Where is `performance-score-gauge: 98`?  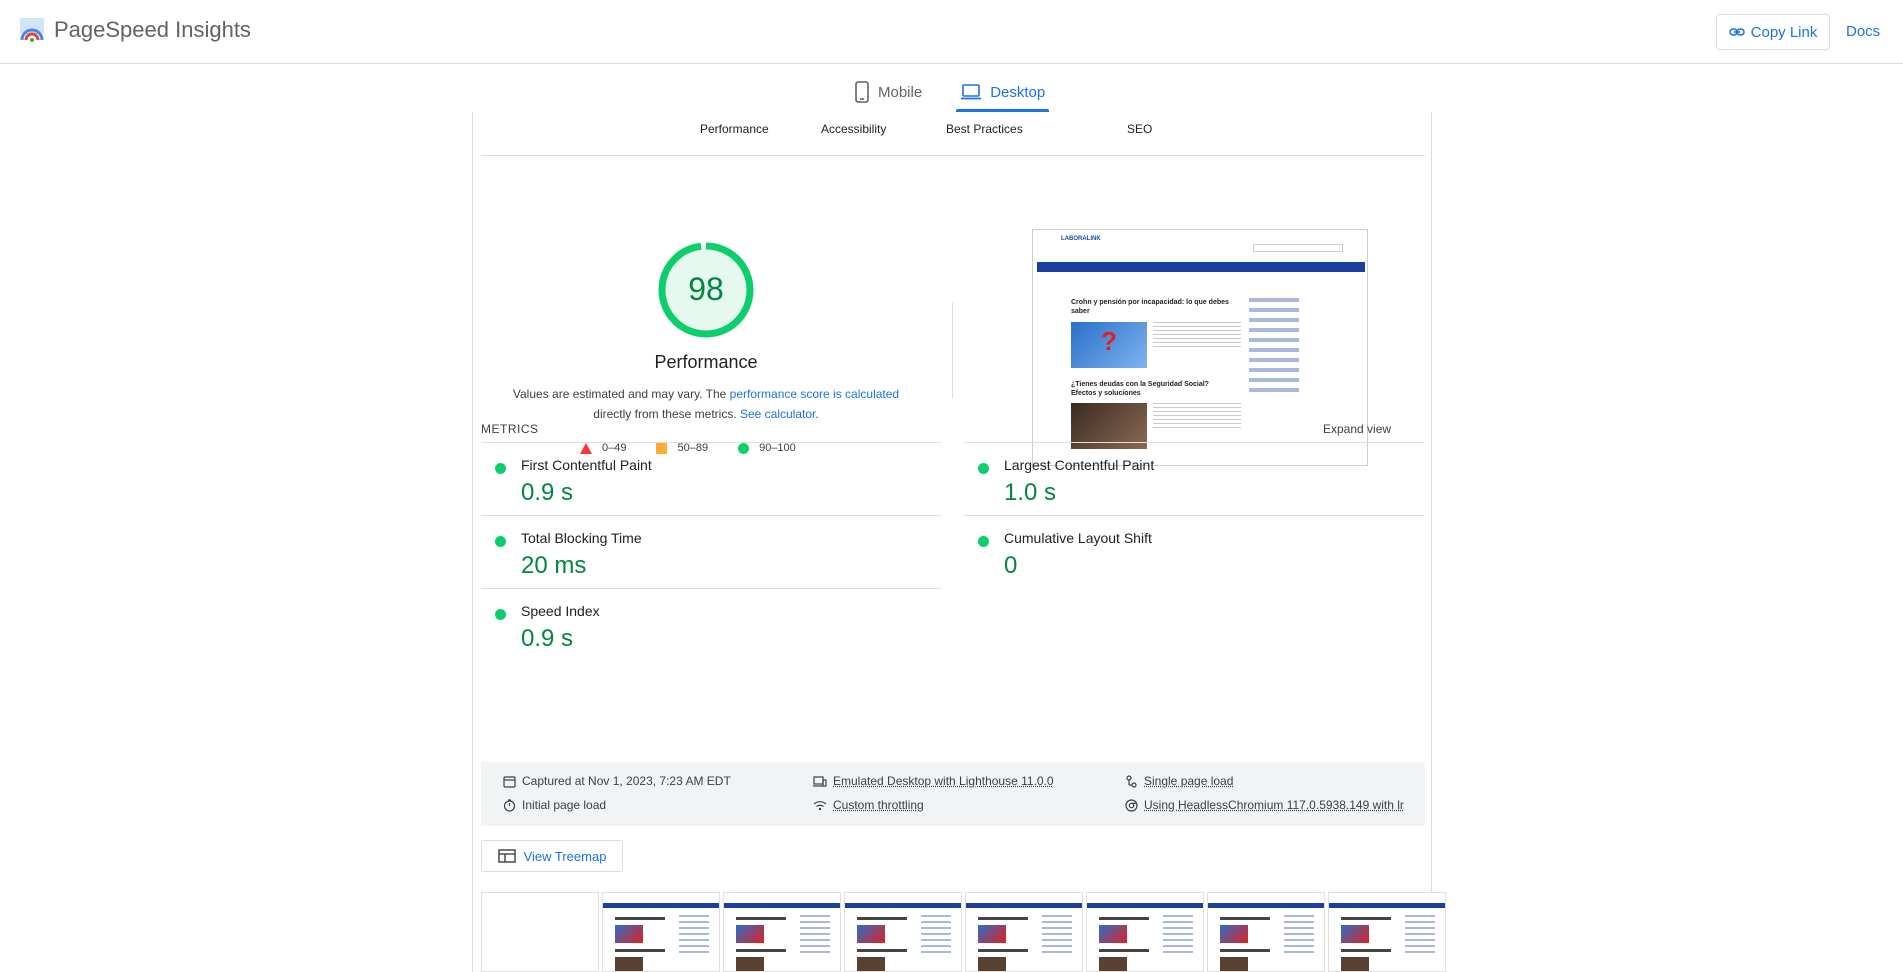
performance-score-gauge: 98 is located at coordinates (706, 290).